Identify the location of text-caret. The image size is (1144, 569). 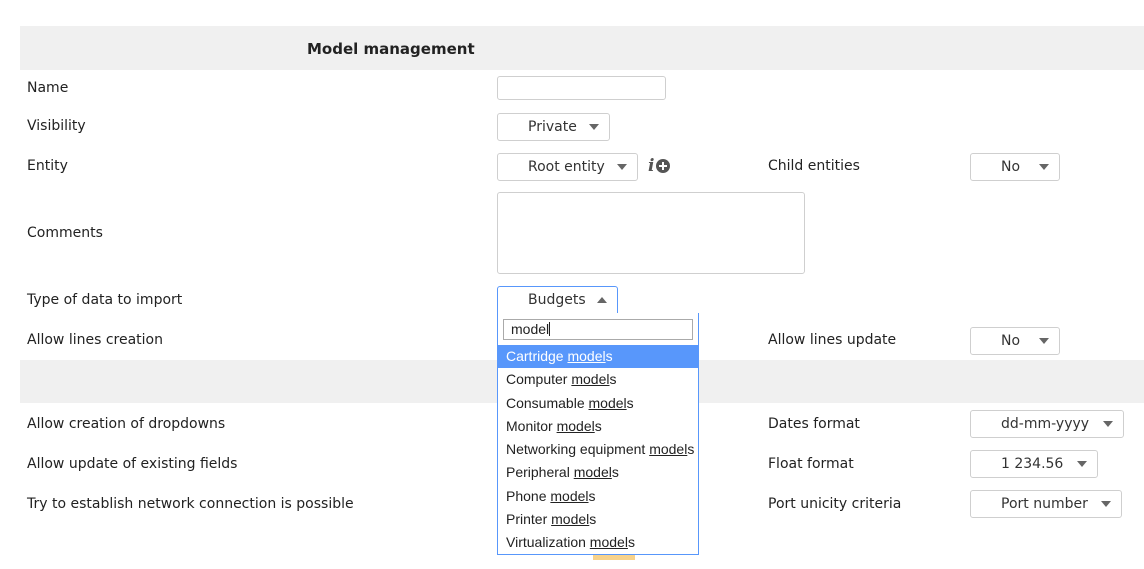
(550, 329).